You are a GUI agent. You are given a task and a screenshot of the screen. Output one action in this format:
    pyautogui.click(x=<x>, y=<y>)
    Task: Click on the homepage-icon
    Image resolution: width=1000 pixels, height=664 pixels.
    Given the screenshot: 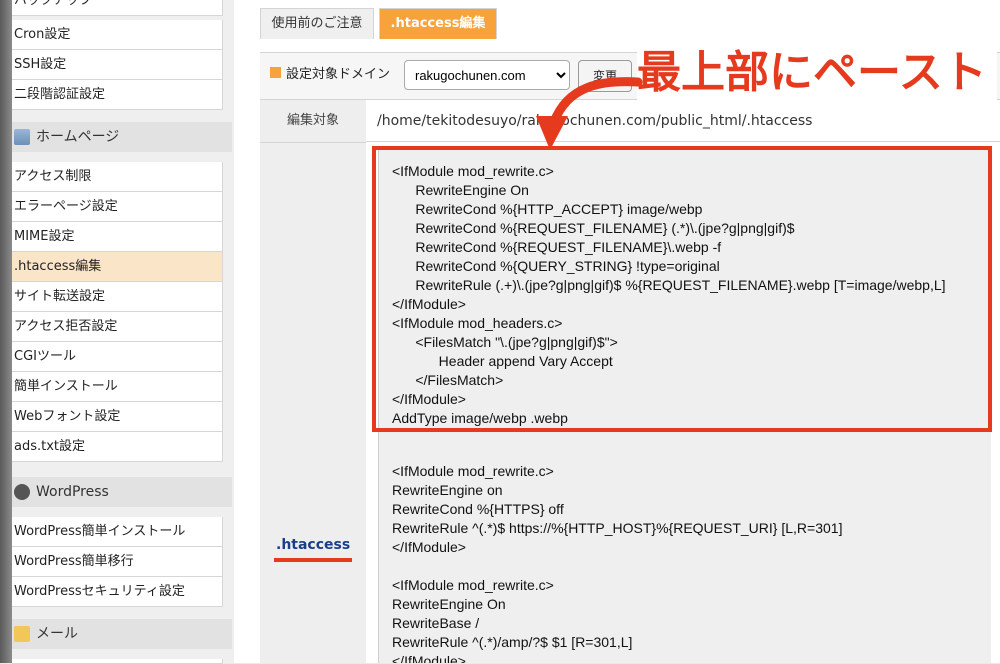 What is the action you would take?
    pyautogui.click(x=22, y=137)
    